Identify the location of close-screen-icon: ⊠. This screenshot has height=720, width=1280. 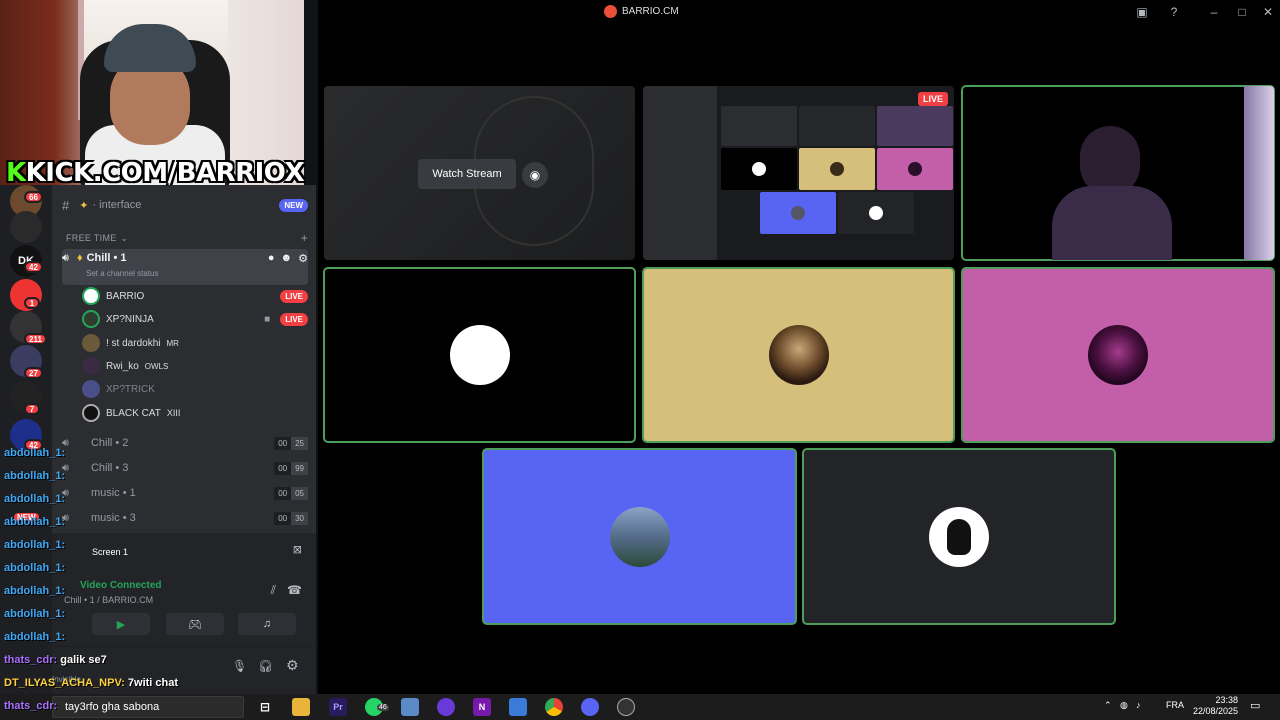
(297, 549).